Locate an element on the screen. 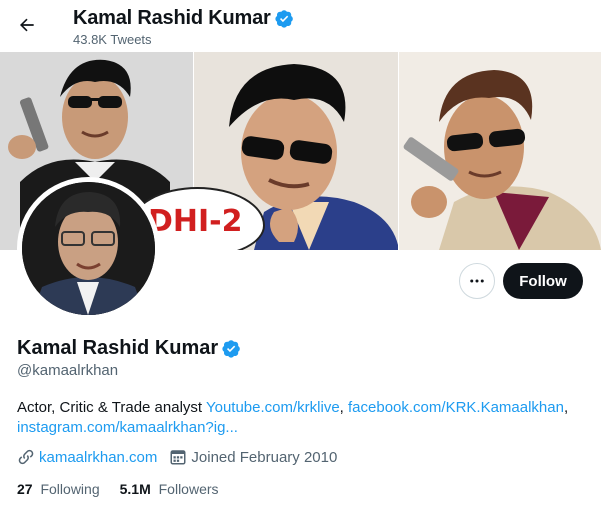 The width and height of the screenshot is (601, 507). website-item: kamaalrkhan.com is located at coordinates (87, 457).